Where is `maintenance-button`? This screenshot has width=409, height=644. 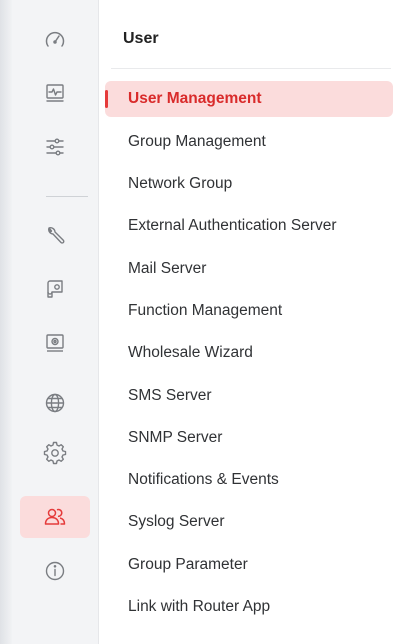
maintenance-button is located at coordinates (55, 236).